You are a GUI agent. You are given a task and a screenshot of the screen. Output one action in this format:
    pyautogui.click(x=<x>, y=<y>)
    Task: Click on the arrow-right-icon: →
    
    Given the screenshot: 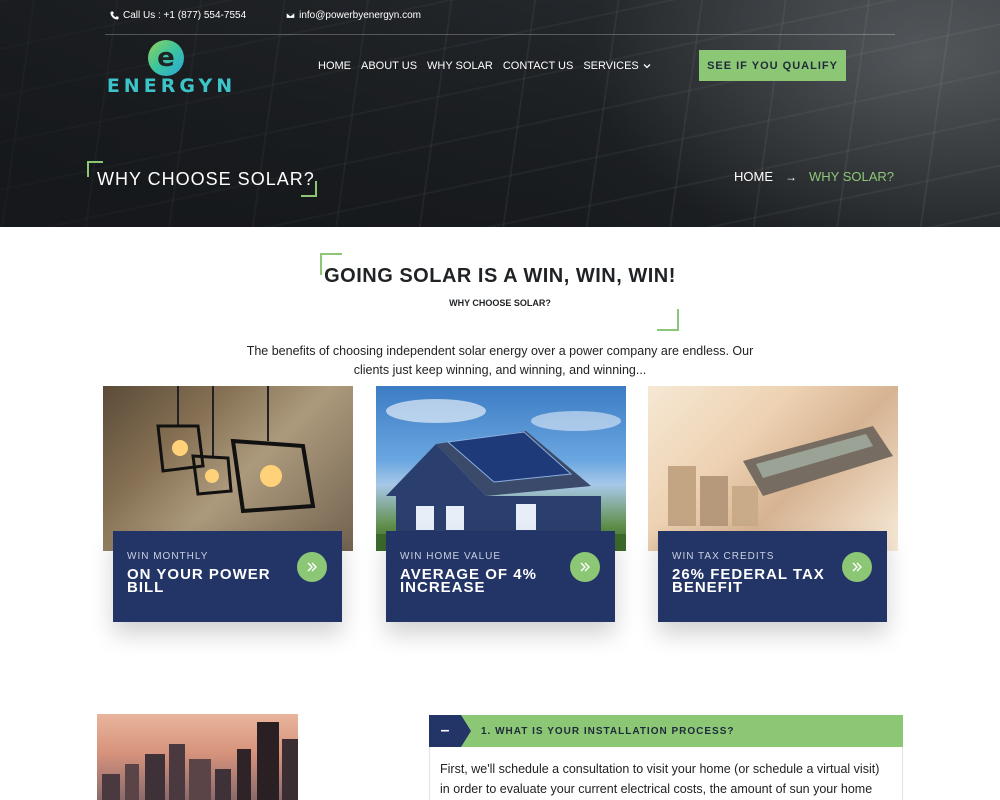 What is the action you would take?
    pyautogui.click(x=790, y=176)
    